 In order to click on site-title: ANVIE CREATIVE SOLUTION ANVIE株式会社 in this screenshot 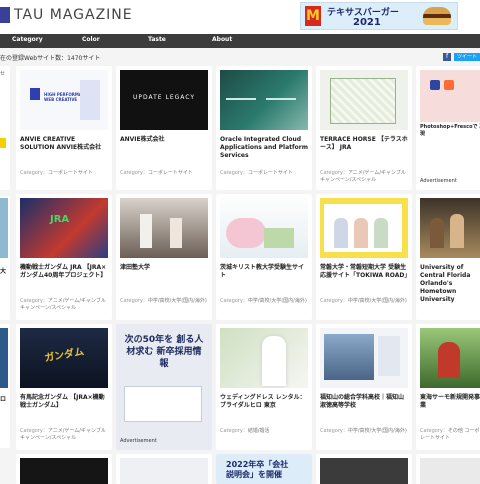, I will do `click(64, 144)`.